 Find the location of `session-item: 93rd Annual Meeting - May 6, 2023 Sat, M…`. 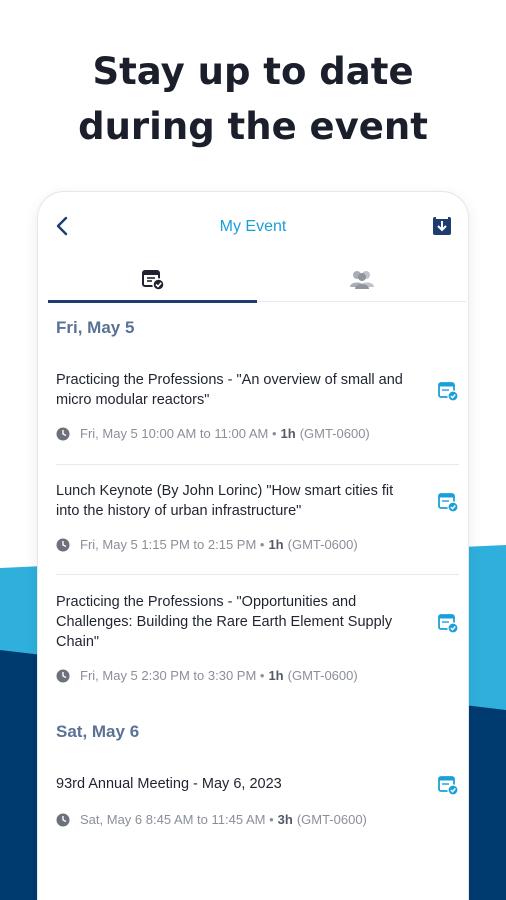

session-item: 93rd Annual Meeting - May 6, 2023 Sat, M… is located at coordinates (257, 800).